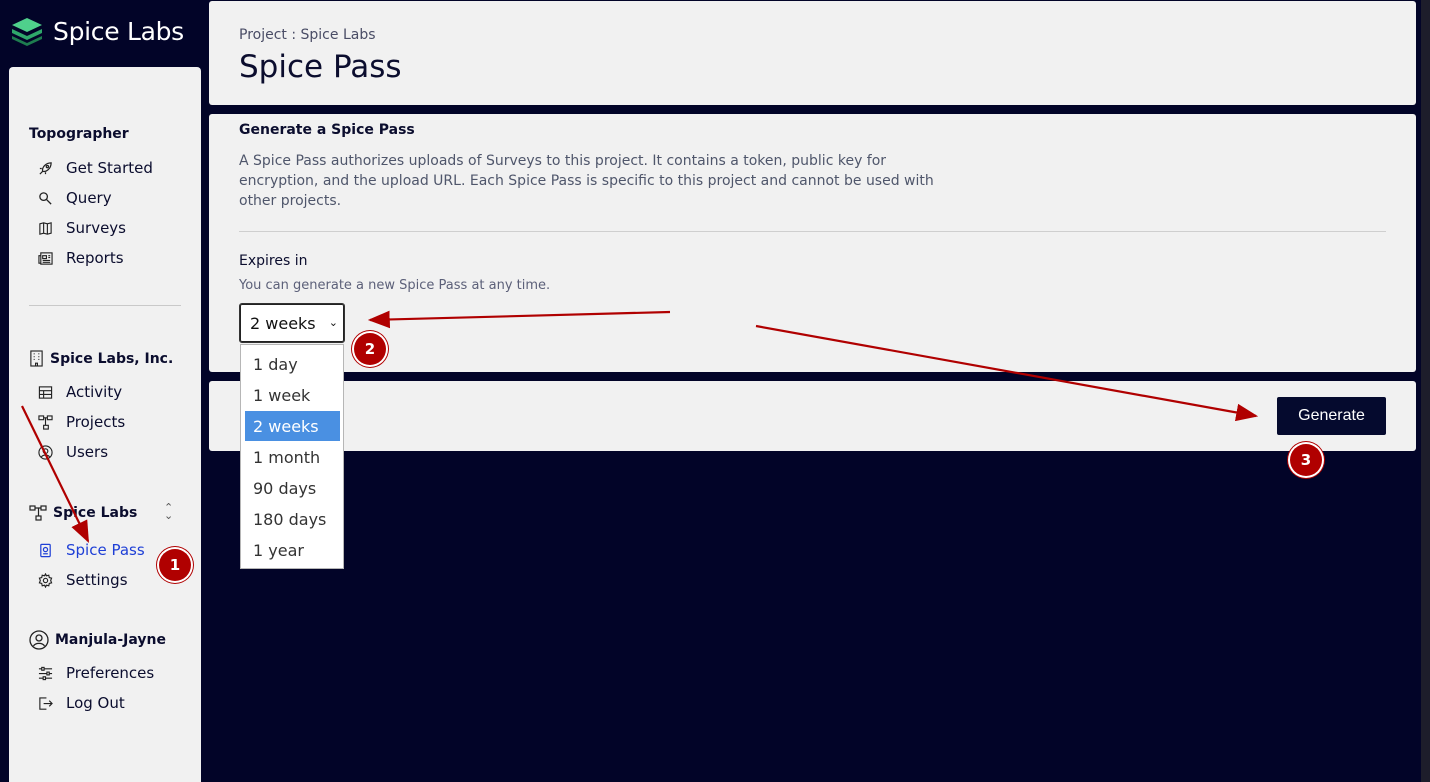 This screenshot has width=1430, height=782. I want to click on generate-button: Generate, so click(1331, 416).